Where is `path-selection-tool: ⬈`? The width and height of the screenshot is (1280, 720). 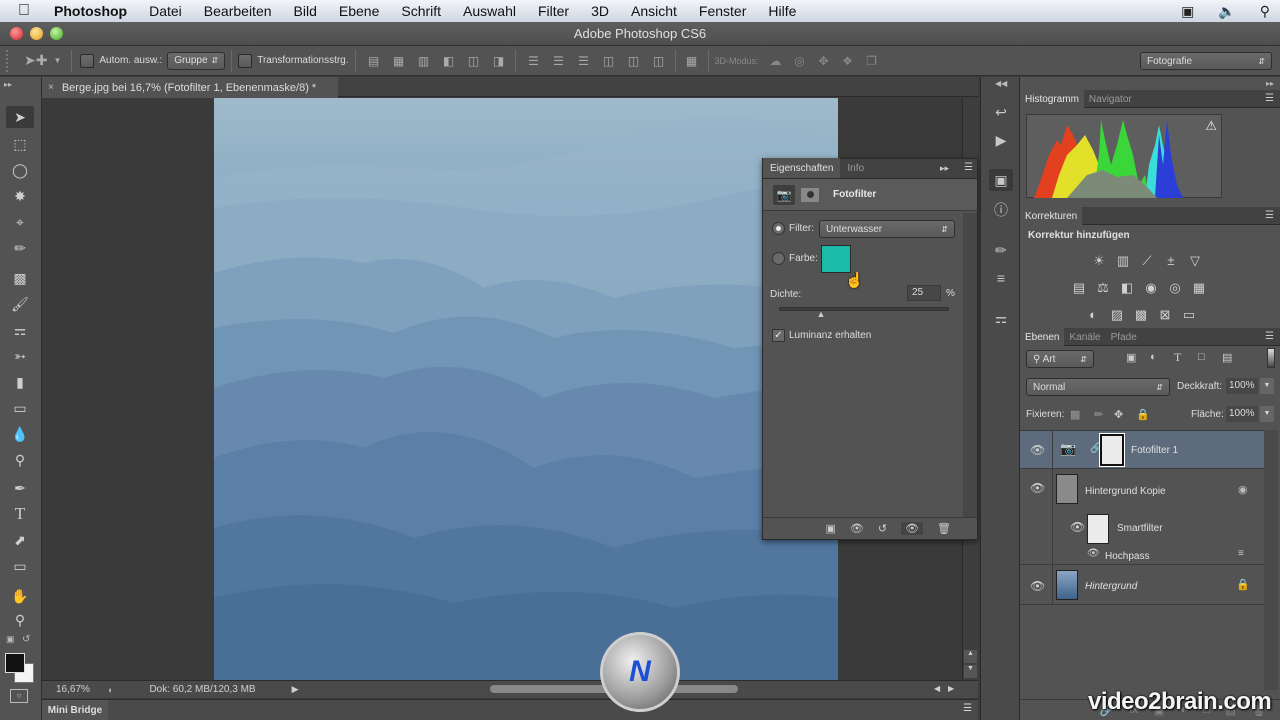
path-selection-tool: ⬈ is located at coordinates (20, 540).